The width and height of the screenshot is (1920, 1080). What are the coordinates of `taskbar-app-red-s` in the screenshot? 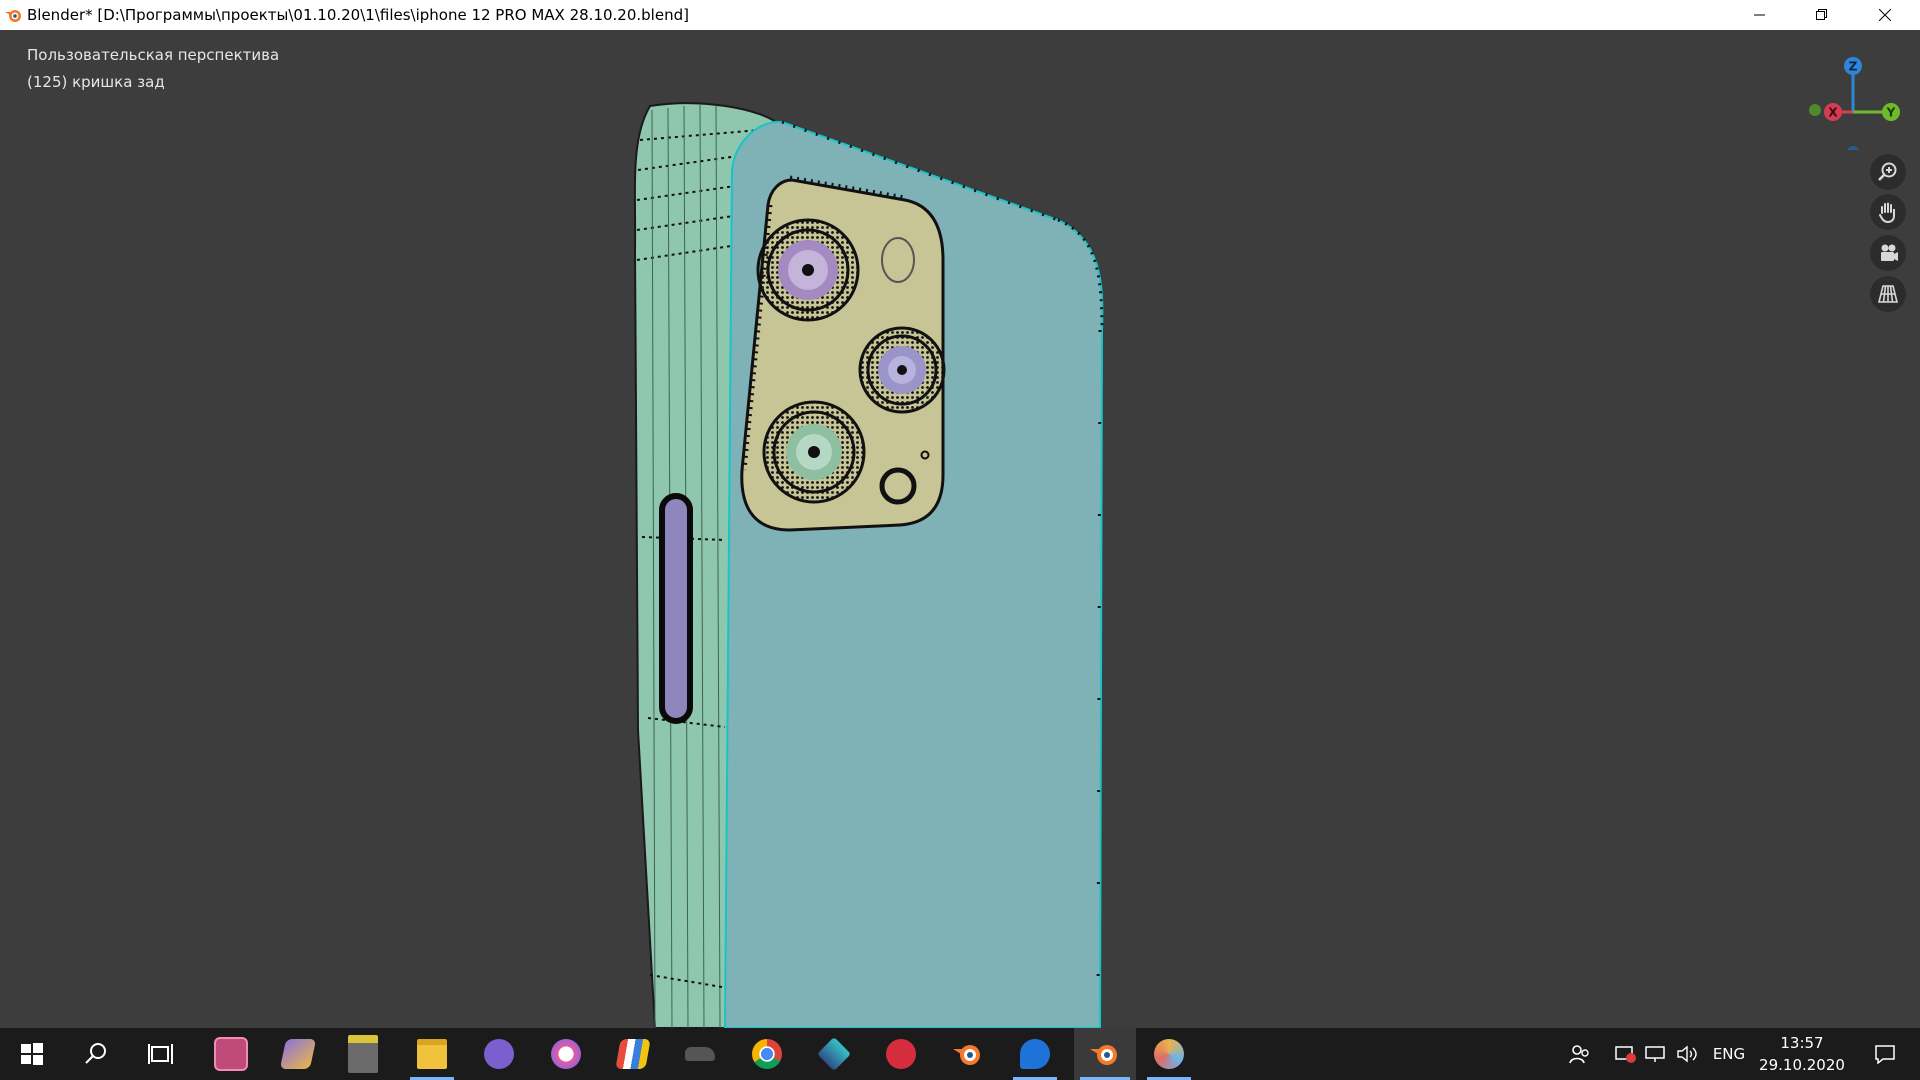 It's located at (901, 1054).